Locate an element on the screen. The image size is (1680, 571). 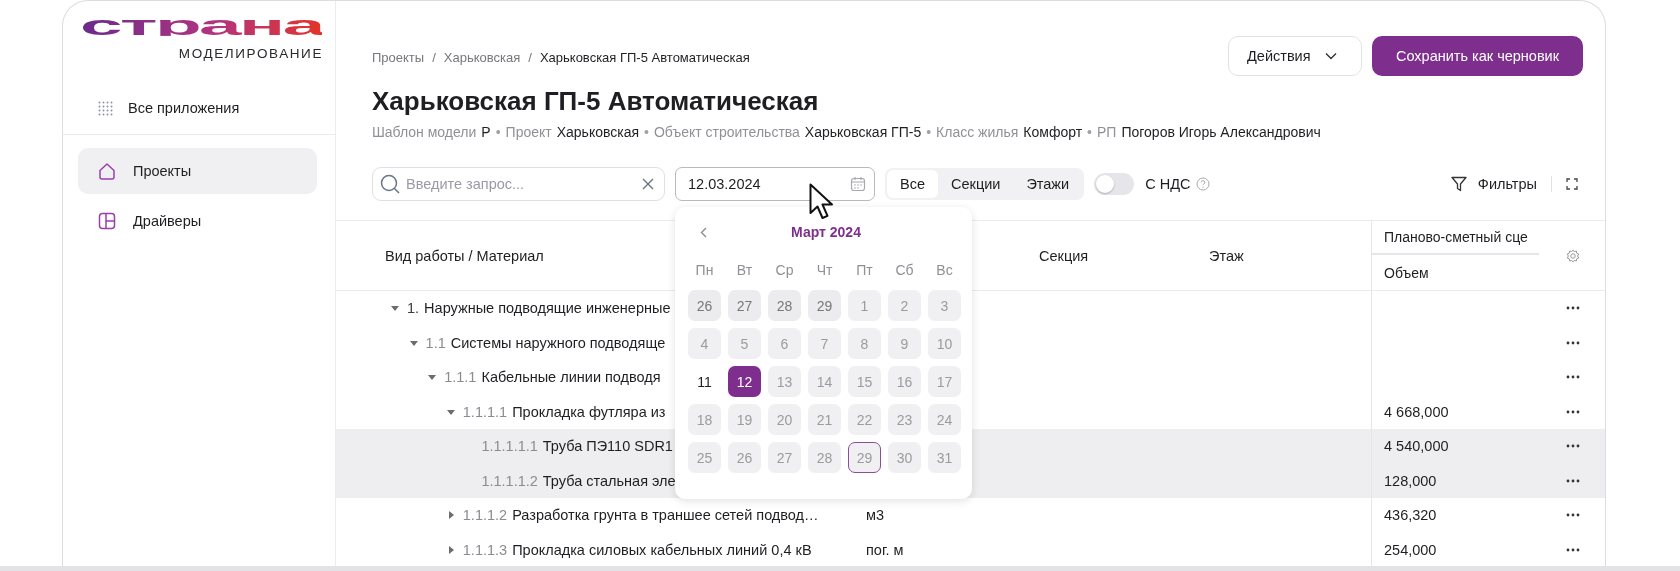
weekday-label: Вт is located at coordinates (744, 271).